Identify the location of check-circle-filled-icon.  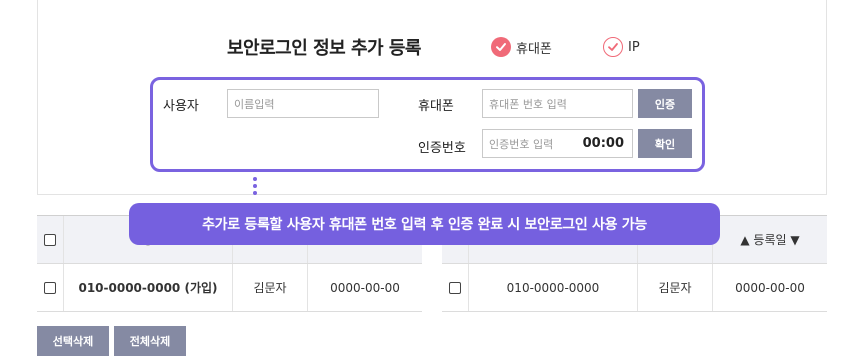
(501, 47).